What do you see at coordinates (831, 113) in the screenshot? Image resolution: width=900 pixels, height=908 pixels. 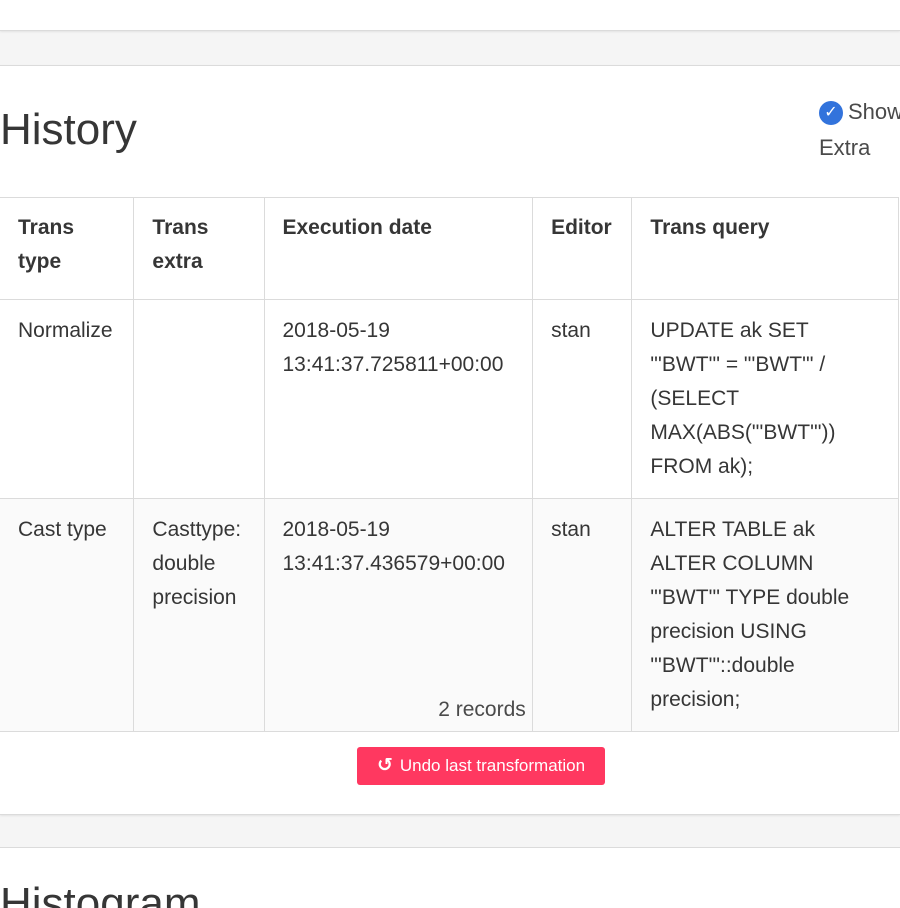 I see `check-circle-icon: ✓` at bounding box center [831, 113].